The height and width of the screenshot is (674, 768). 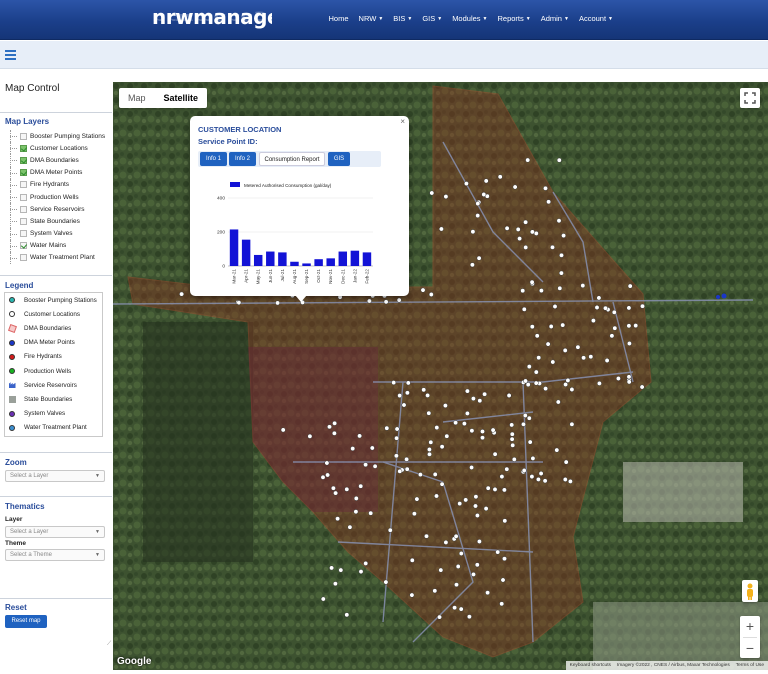 What do you see at coordinates (60, 160) in the screenshot?
I see `layer-item: DMA Boundaries` at bounding box center [60, 160].